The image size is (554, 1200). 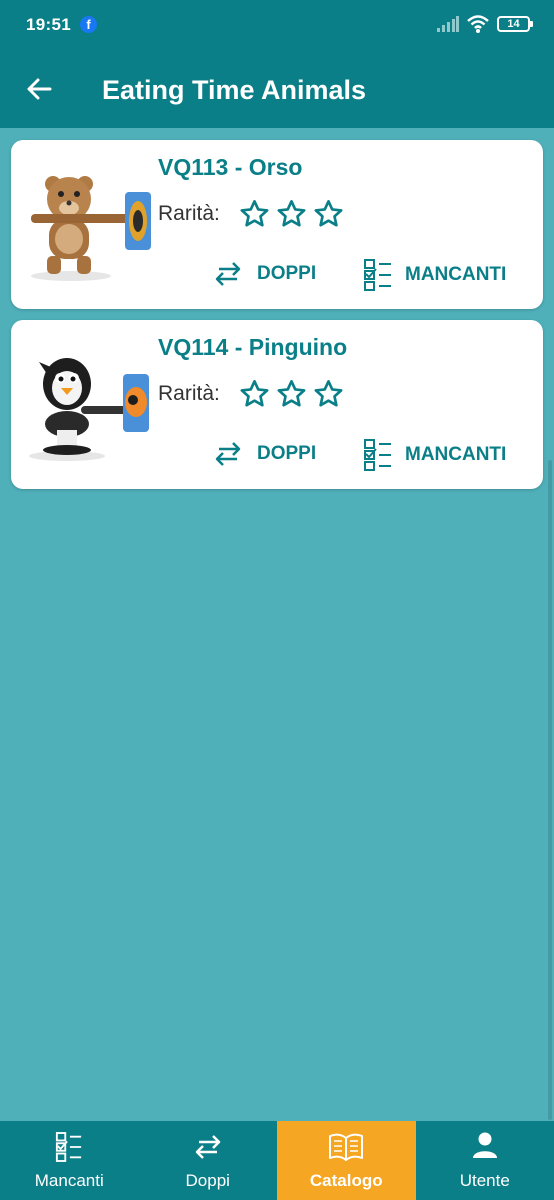 What do you see at coordinates (234, 90) in the screenshot?
I see `page-title: Eating Time Animals` at bounding box center [234, 90].